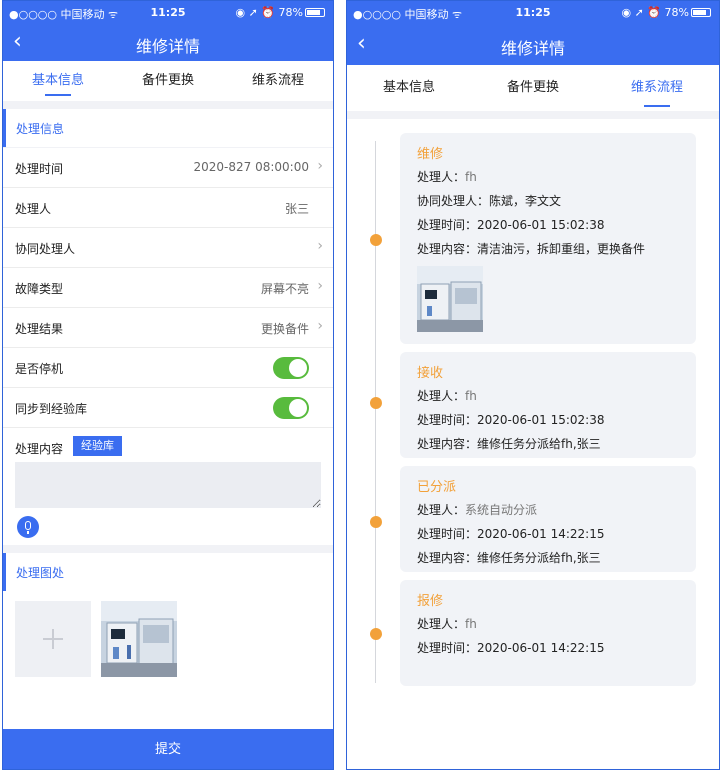 This screenshot has width=723, height=772. What do you see at coordinates (430, 601) in the screenshot?
I see `card-status: 报修` at bounding box center [430, 601].